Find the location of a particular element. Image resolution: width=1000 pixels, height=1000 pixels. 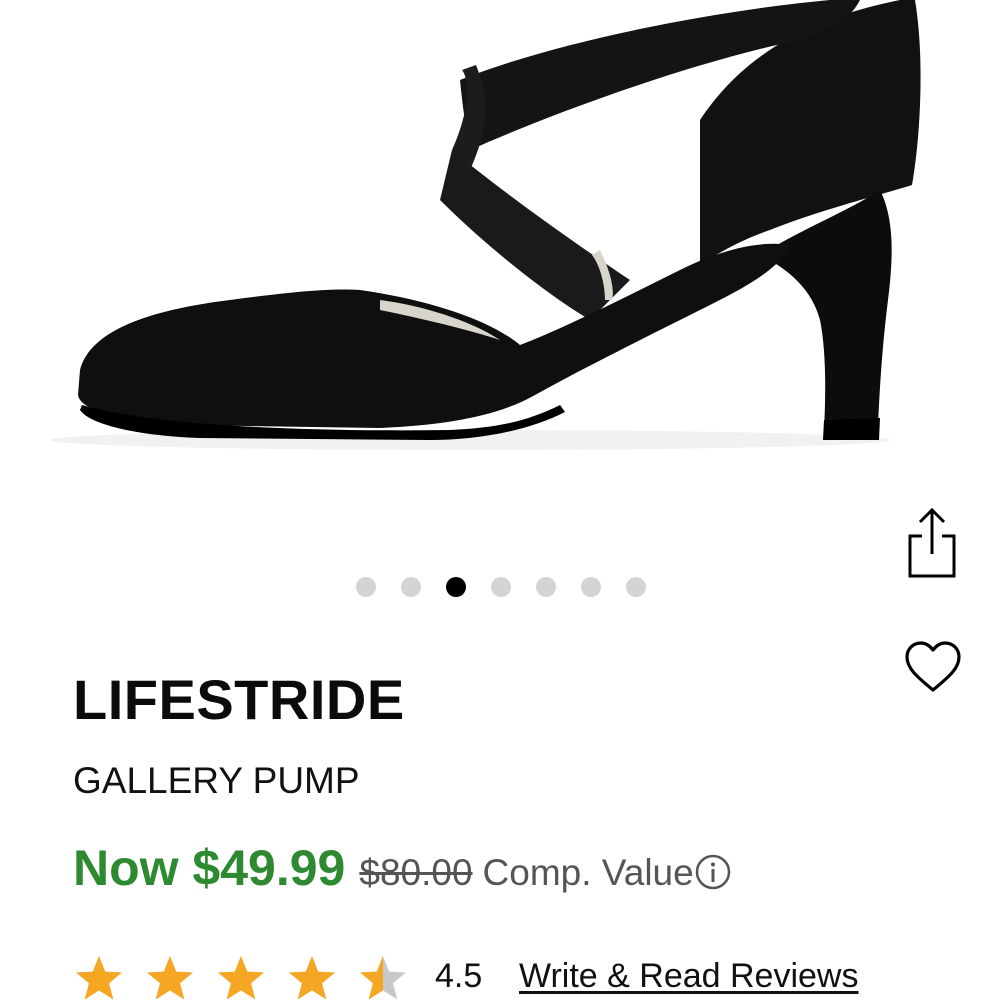

price-row: Now $49.99 $80.00 Comp. Value is located at coordinates (383, 870).